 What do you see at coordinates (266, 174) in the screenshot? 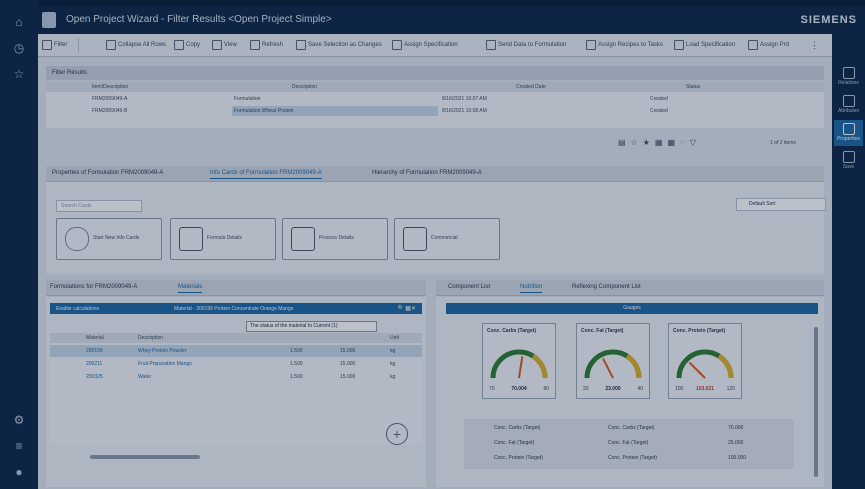
I see `tab-info-cards: Info Cards of Formulation FRM2009049-A` at bounding box center [266, 174].